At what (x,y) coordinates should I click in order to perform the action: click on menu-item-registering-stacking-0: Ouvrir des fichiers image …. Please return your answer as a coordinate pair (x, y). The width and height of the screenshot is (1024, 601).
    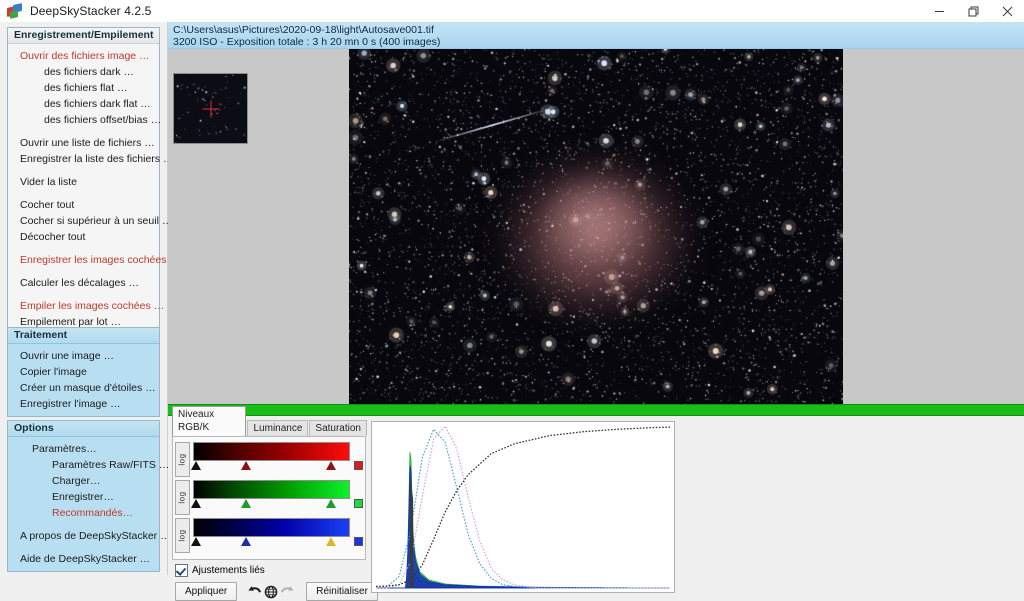
    Looking at the image, I should click on (83, 56).